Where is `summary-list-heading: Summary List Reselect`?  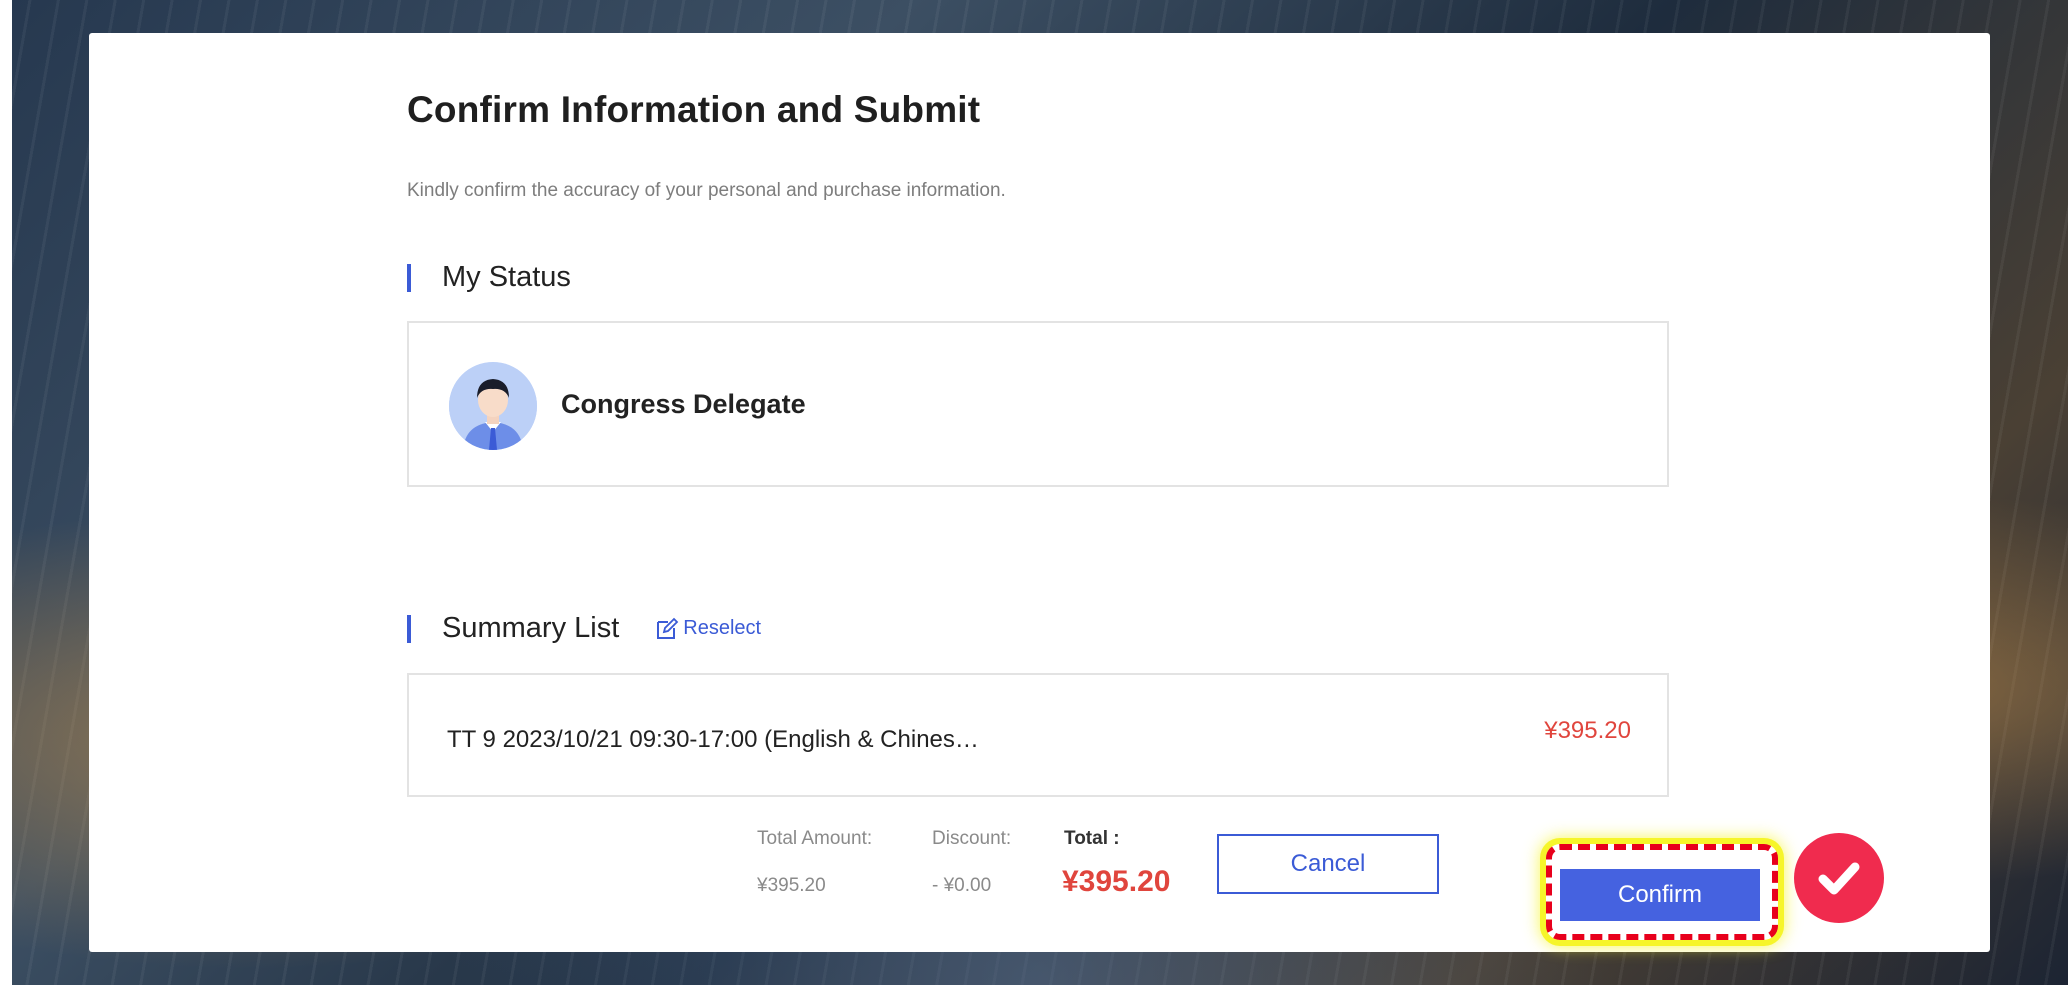 summary-list-heading: Summary List Reselect is located at coordinates (584, 628).